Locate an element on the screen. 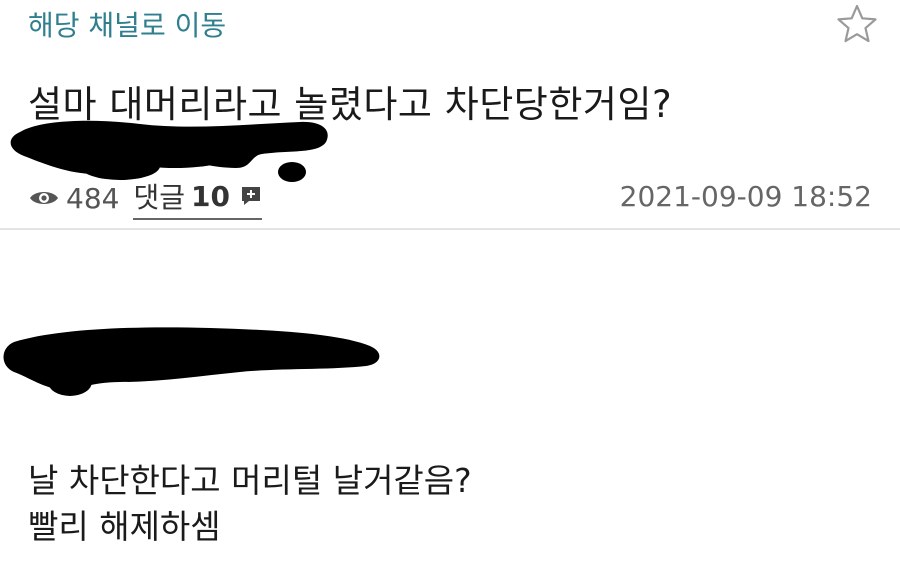  comments-label: 댓글 is located at coordinates (159, 197).